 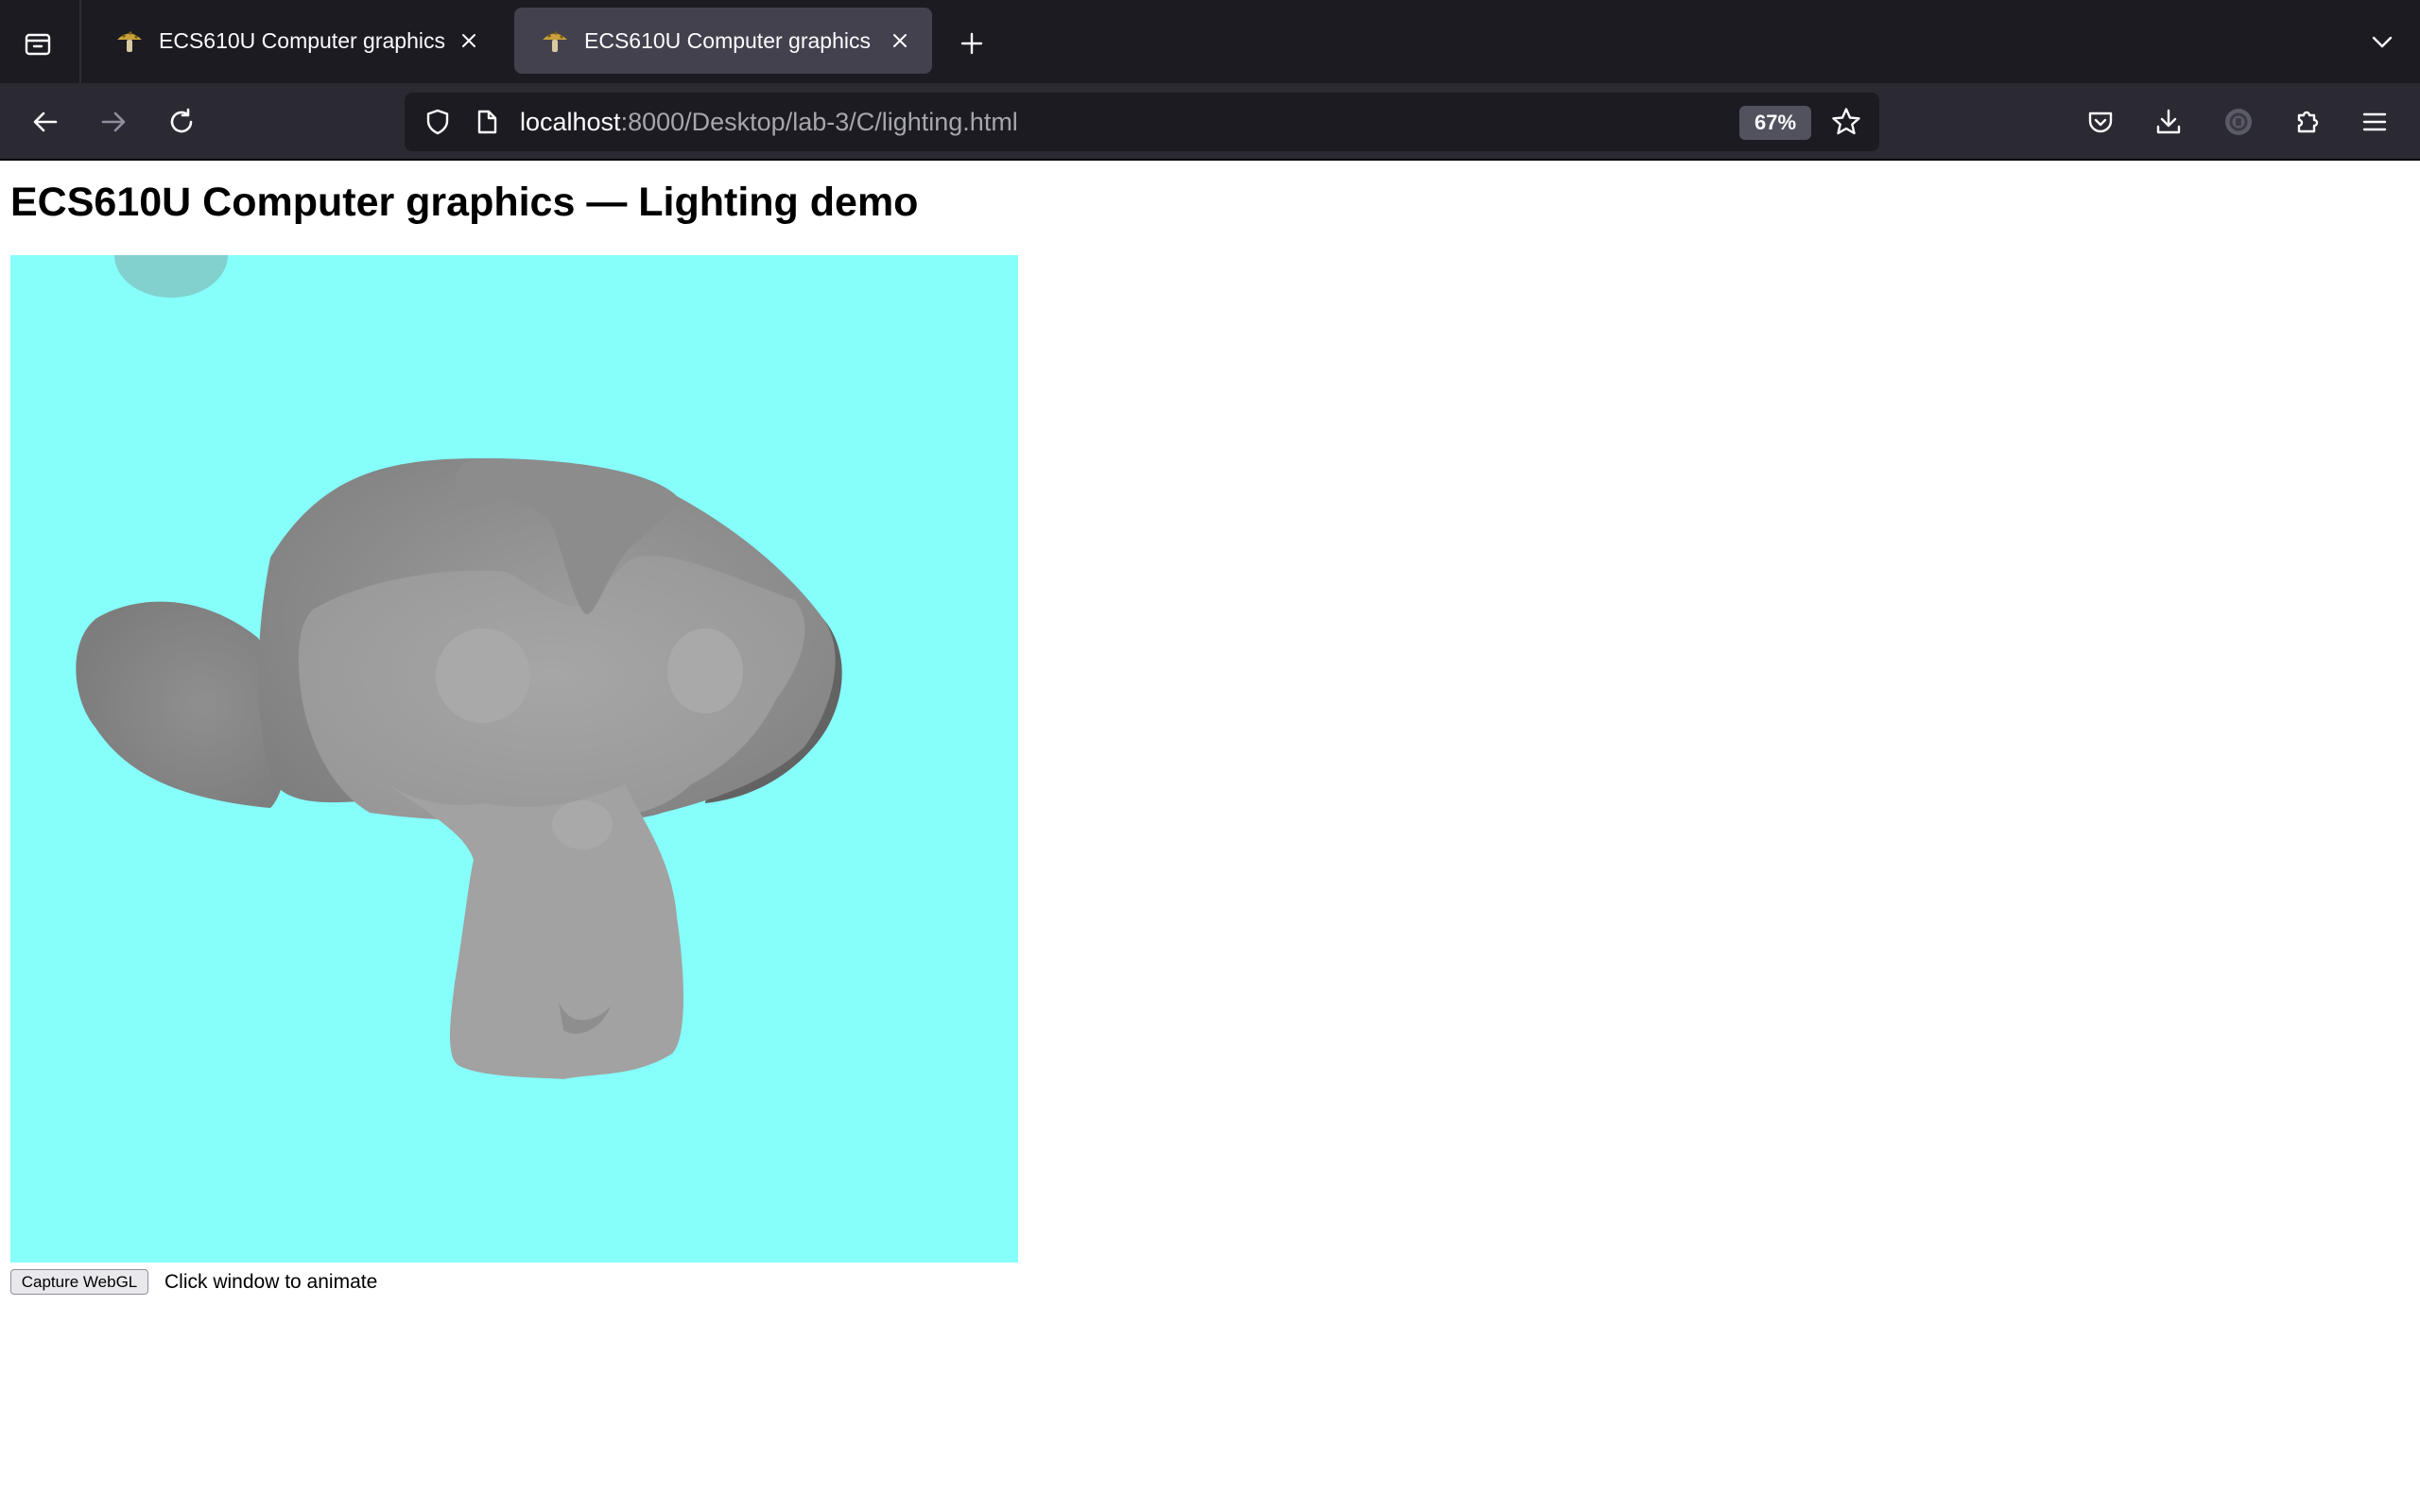 I want to click on firefox-view-icon, so click(x=38, y=44).